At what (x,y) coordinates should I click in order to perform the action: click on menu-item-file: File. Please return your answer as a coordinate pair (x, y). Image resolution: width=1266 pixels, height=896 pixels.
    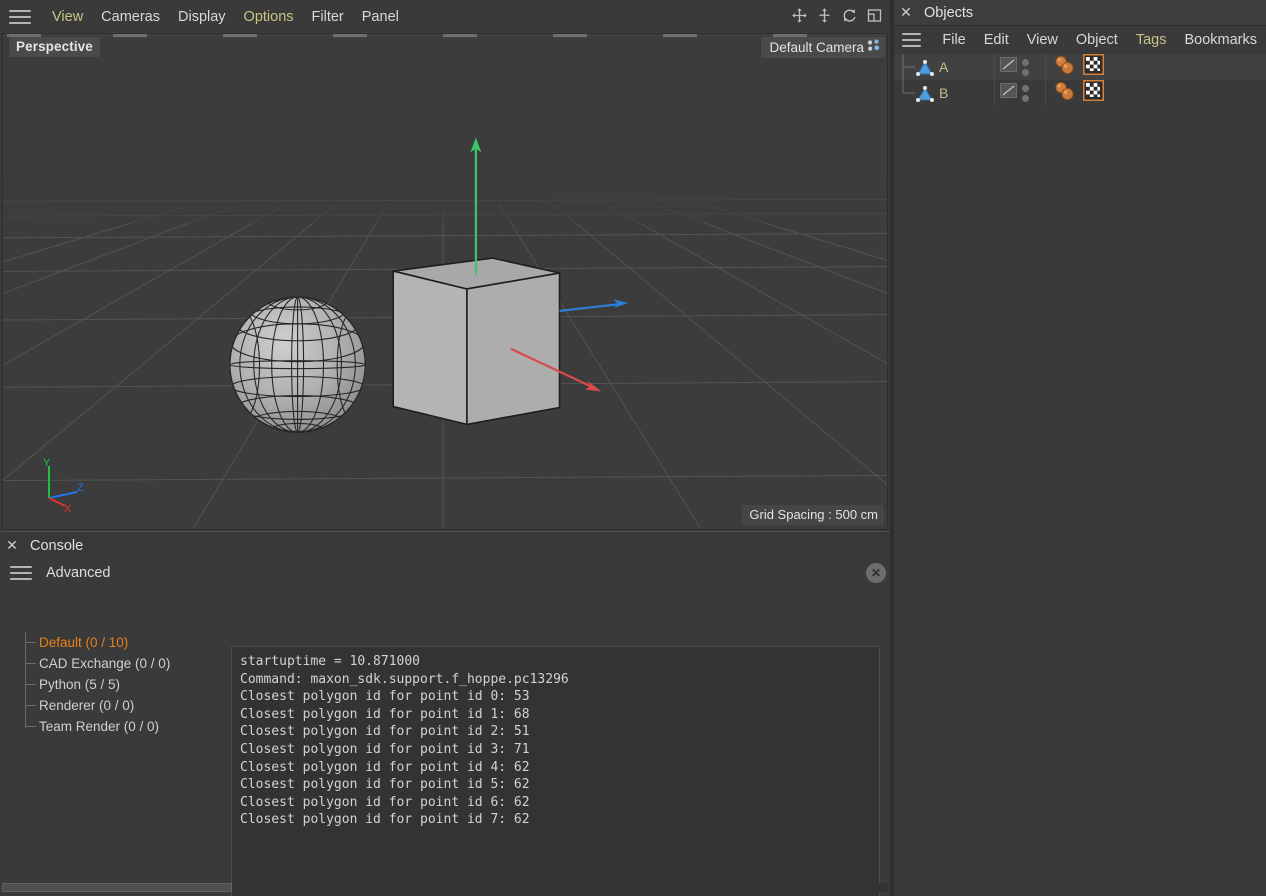
    Looking at the image, I should click on (953, 40).